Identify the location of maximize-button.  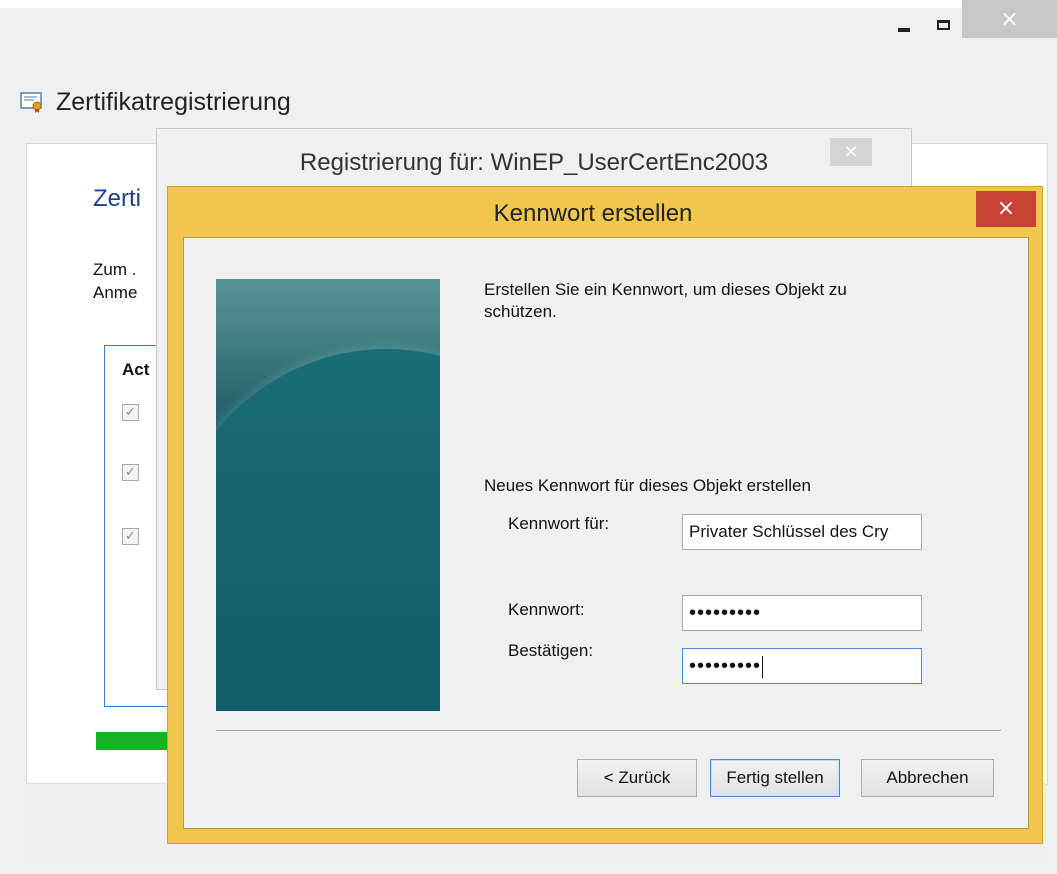
(943, 25).